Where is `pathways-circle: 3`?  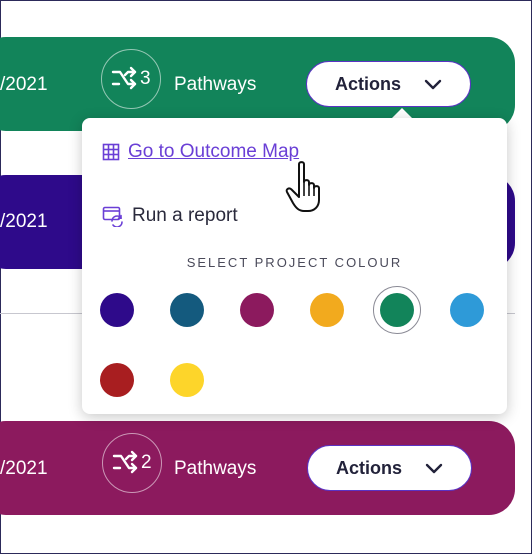 pathways-circle: 3 is located at coordinates (131, 79).